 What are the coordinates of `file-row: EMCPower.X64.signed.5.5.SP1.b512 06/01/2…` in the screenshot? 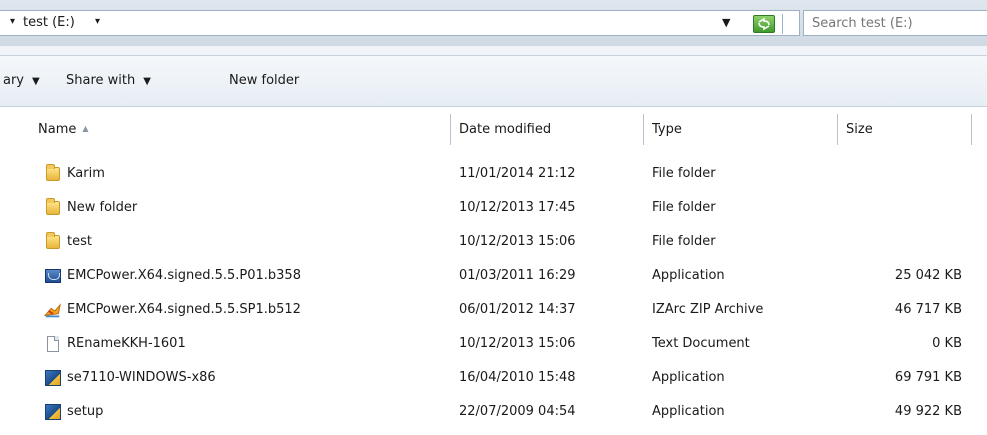 It's located at (493, 311).